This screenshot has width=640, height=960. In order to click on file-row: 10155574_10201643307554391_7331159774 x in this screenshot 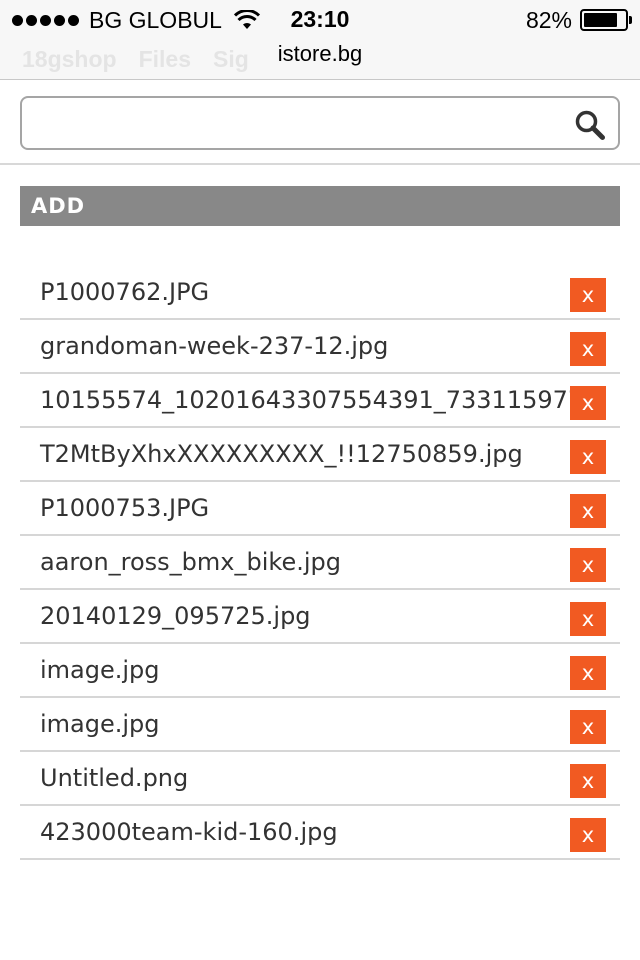, I will do `click(320, 401)`.